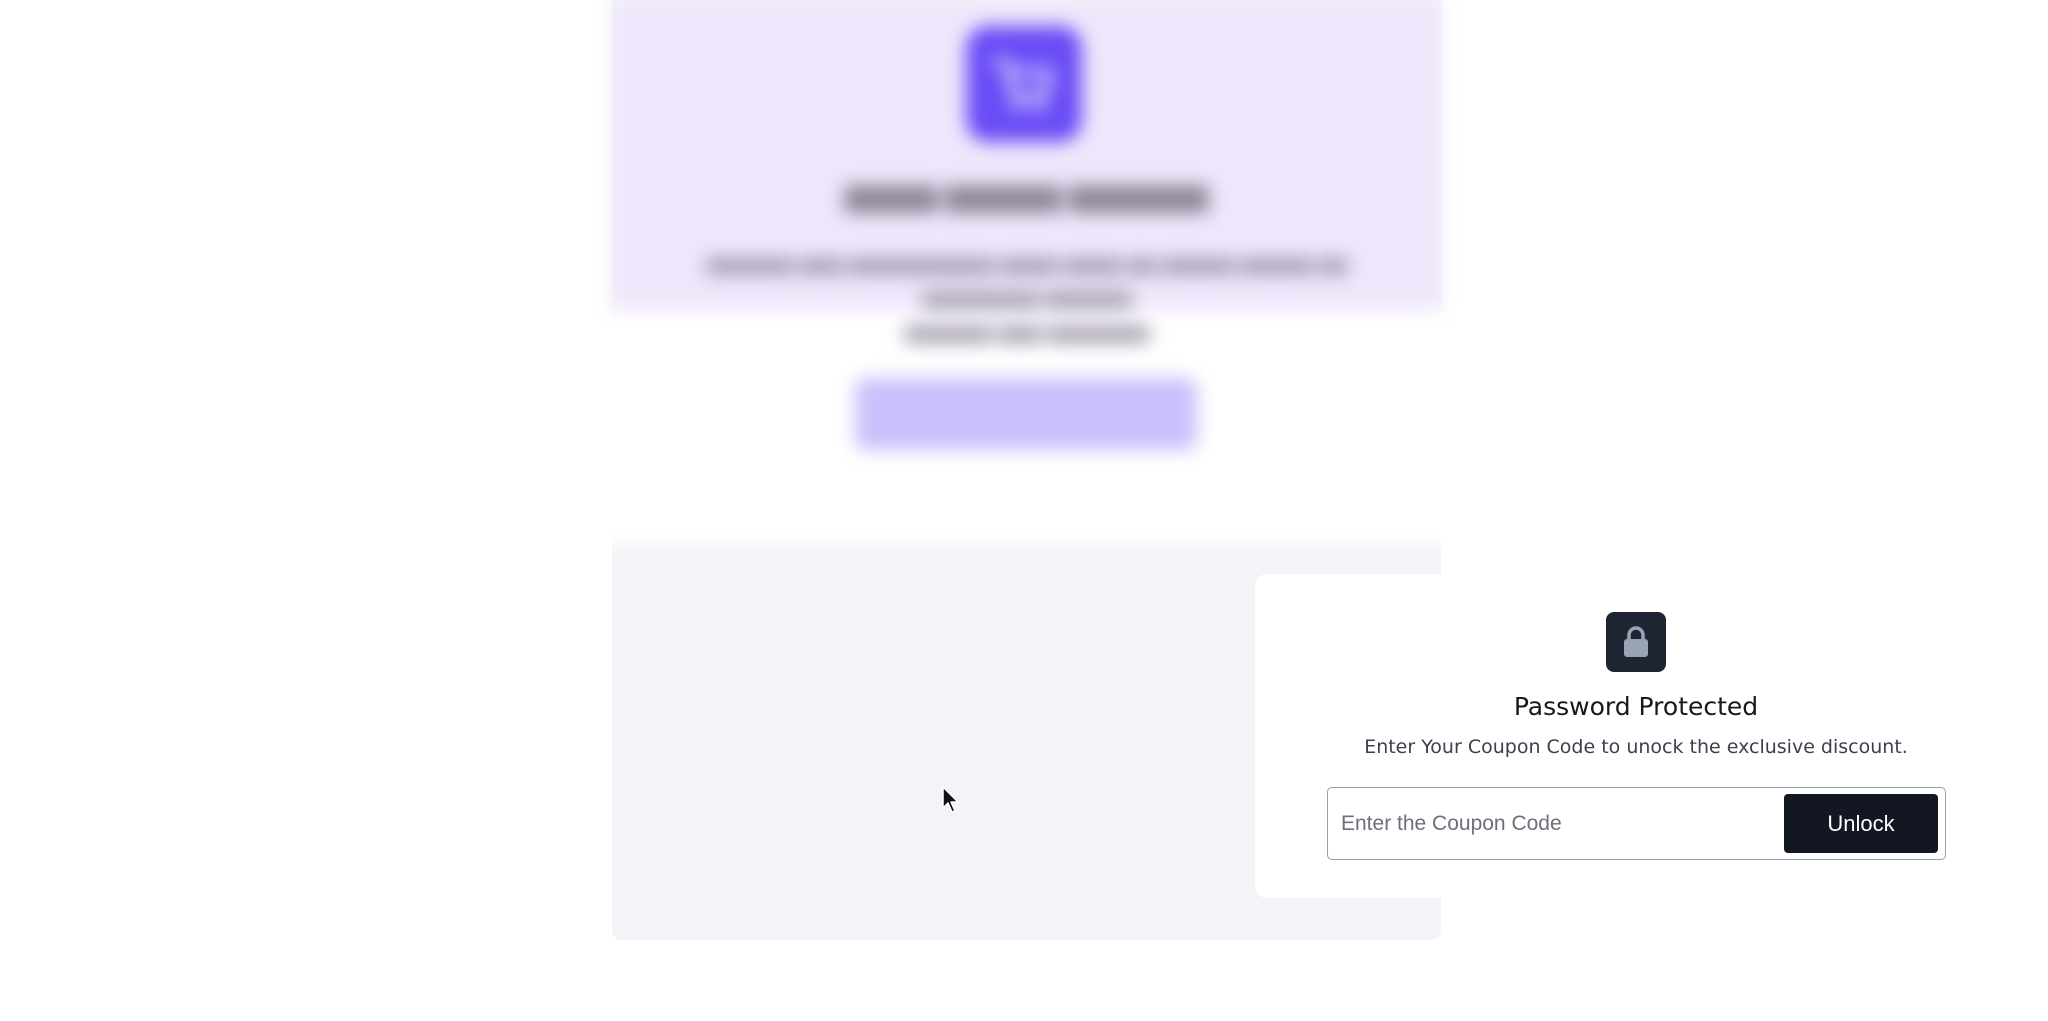 This screenshot has height=1021, width=2048. What do you see at coordinates (1861, 823) in the screenshot?
I see `unlock-button: Unlock` at bounding box center [1861, 823].